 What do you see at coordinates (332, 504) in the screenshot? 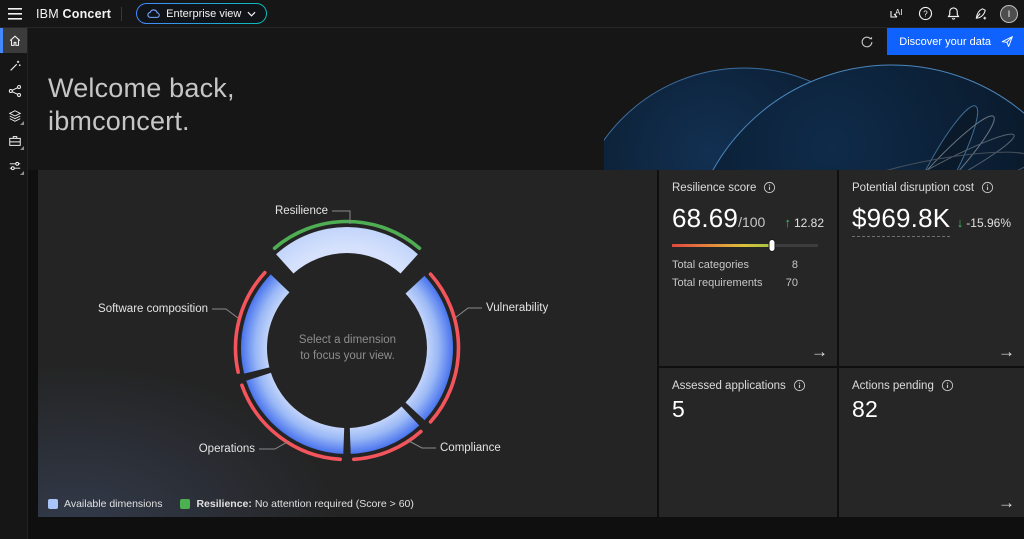
I see `legend-text: No attention required (Score > 60)` at bounding box center [332, 504].